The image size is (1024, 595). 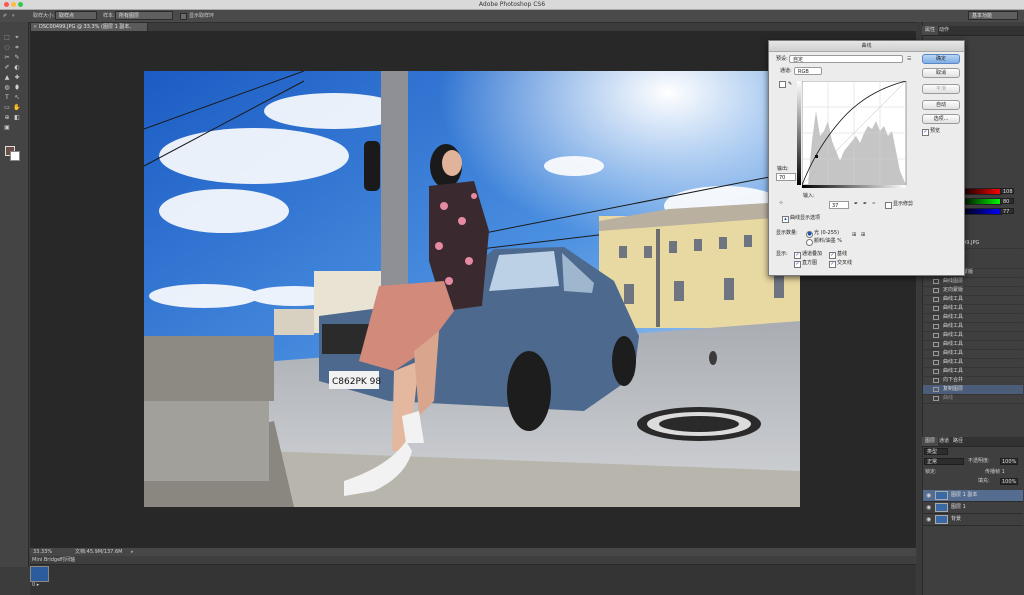 I want to click on background-color-swatch, so click(x=15, y=156).